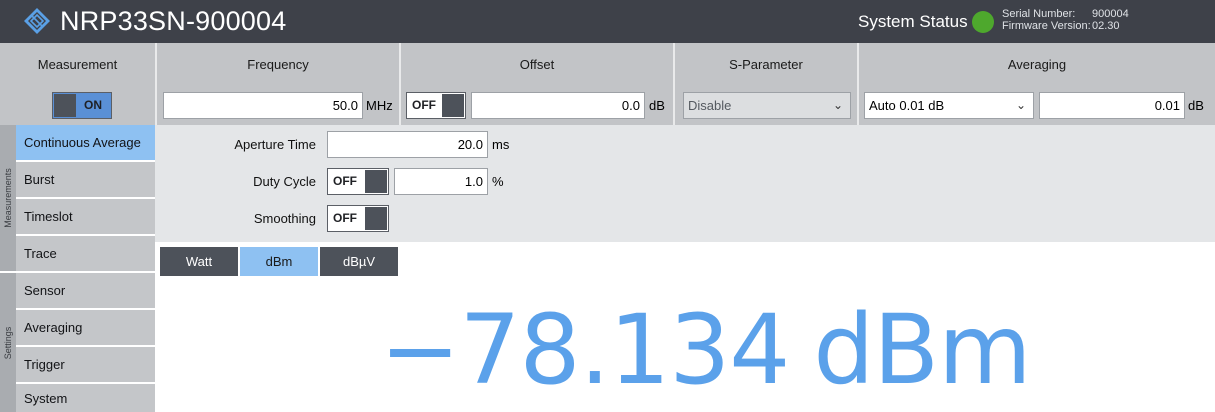 The image size is (1215, 412). I want to click on sparameter-select: Disable ⌄, so click(767, 105).